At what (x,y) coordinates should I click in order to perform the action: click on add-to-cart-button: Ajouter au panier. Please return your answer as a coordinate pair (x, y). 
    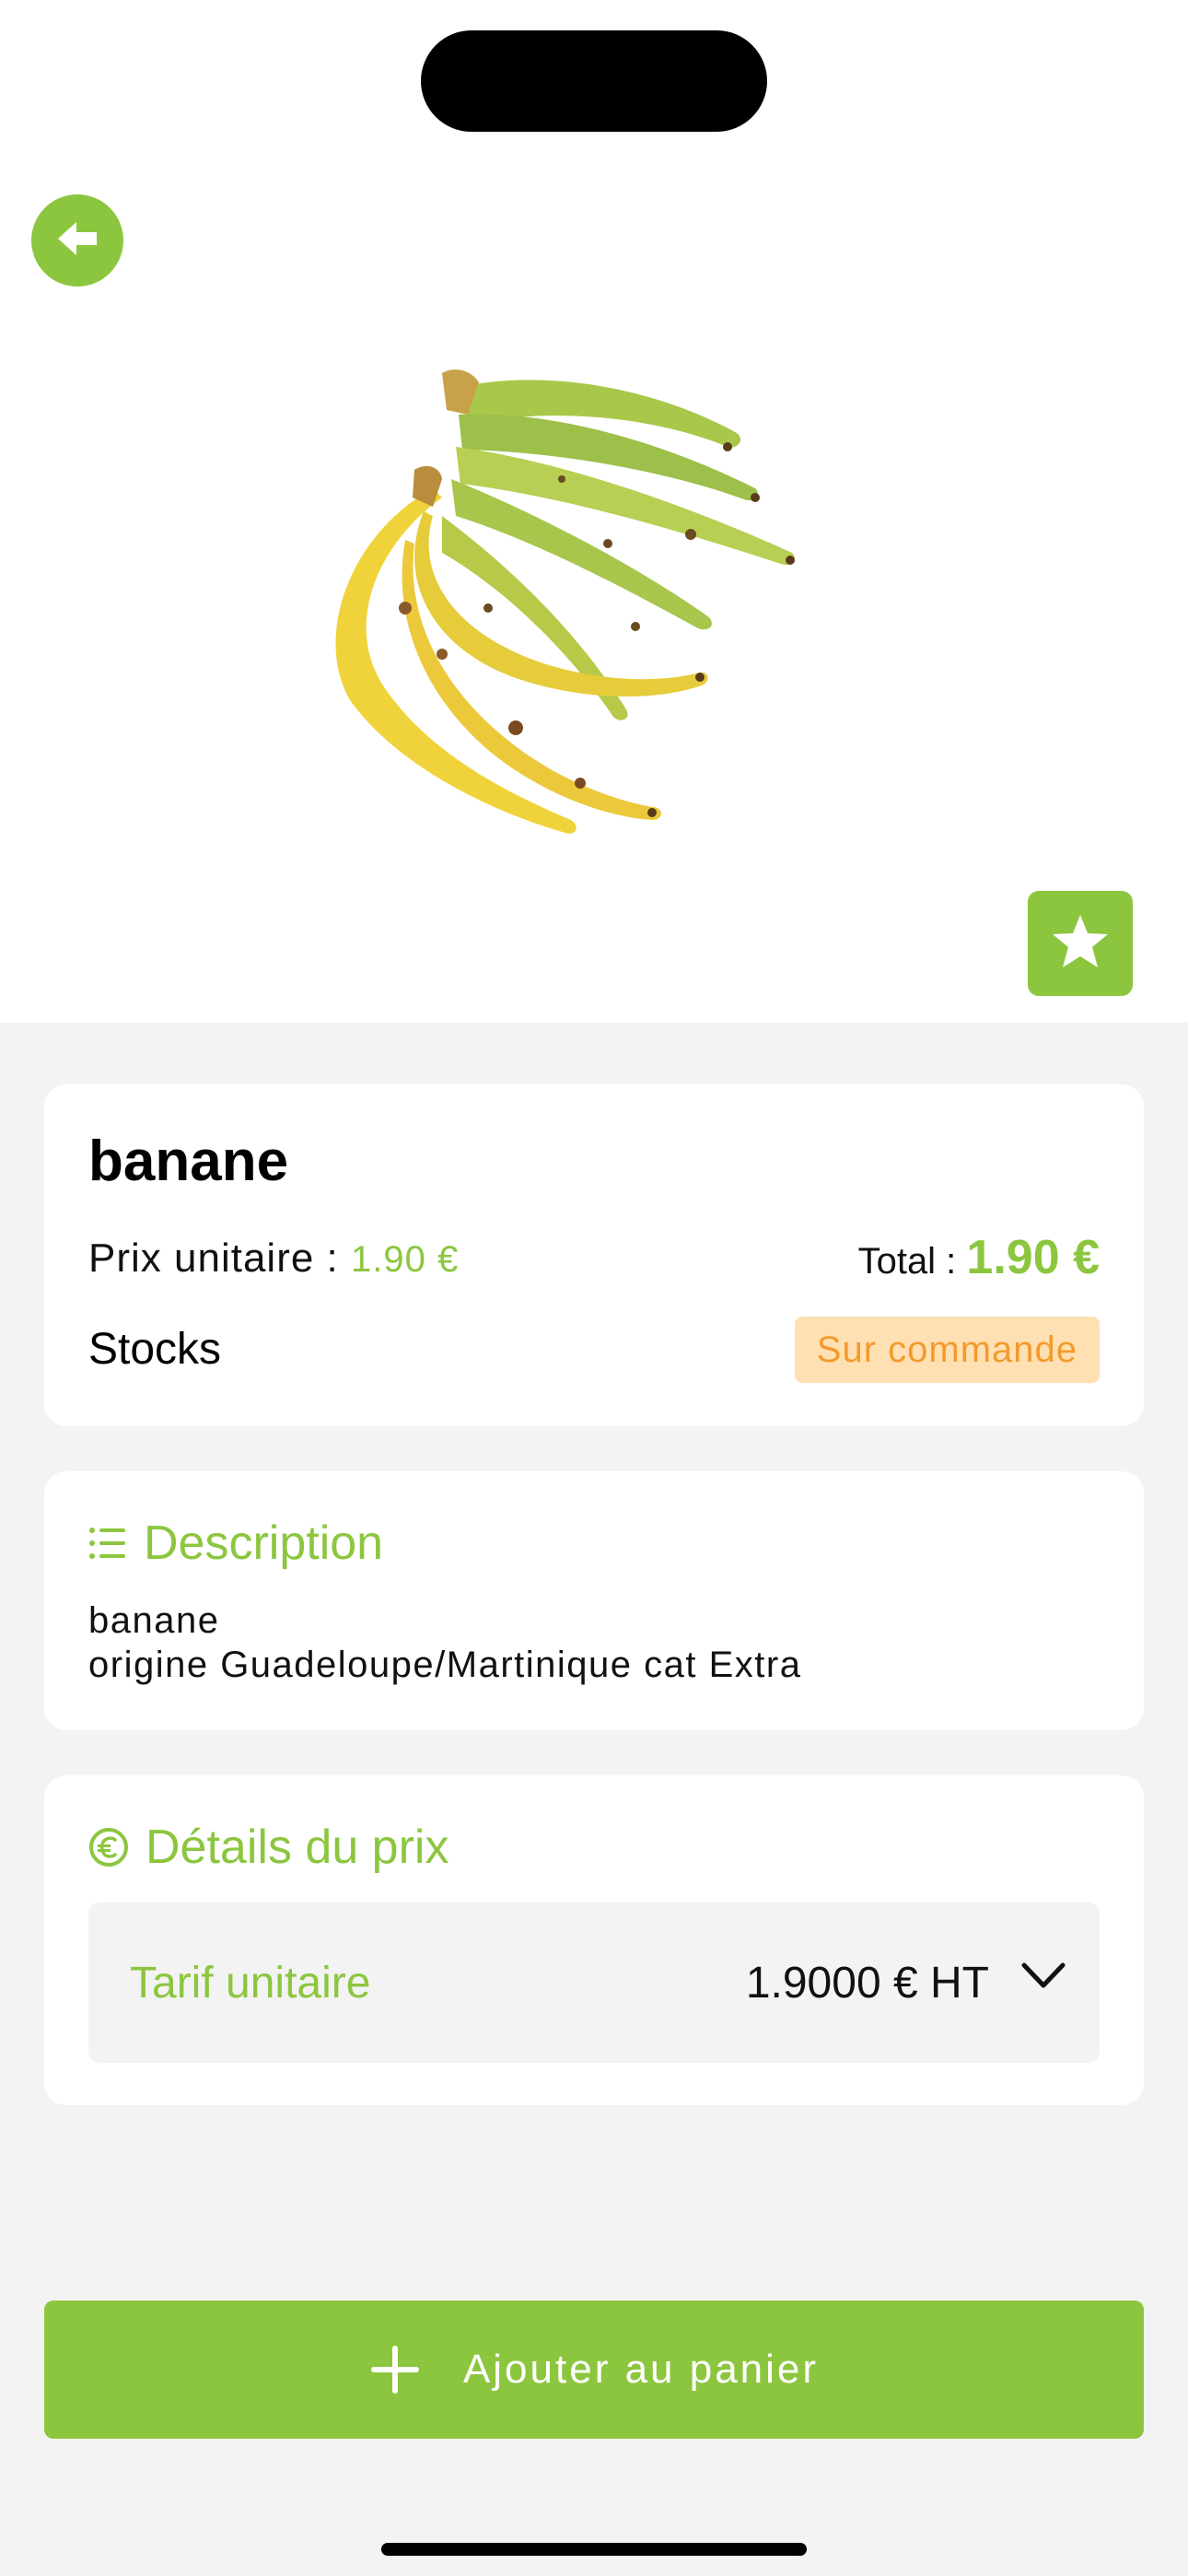
    Looking at the image, I should click on (594, 2370).